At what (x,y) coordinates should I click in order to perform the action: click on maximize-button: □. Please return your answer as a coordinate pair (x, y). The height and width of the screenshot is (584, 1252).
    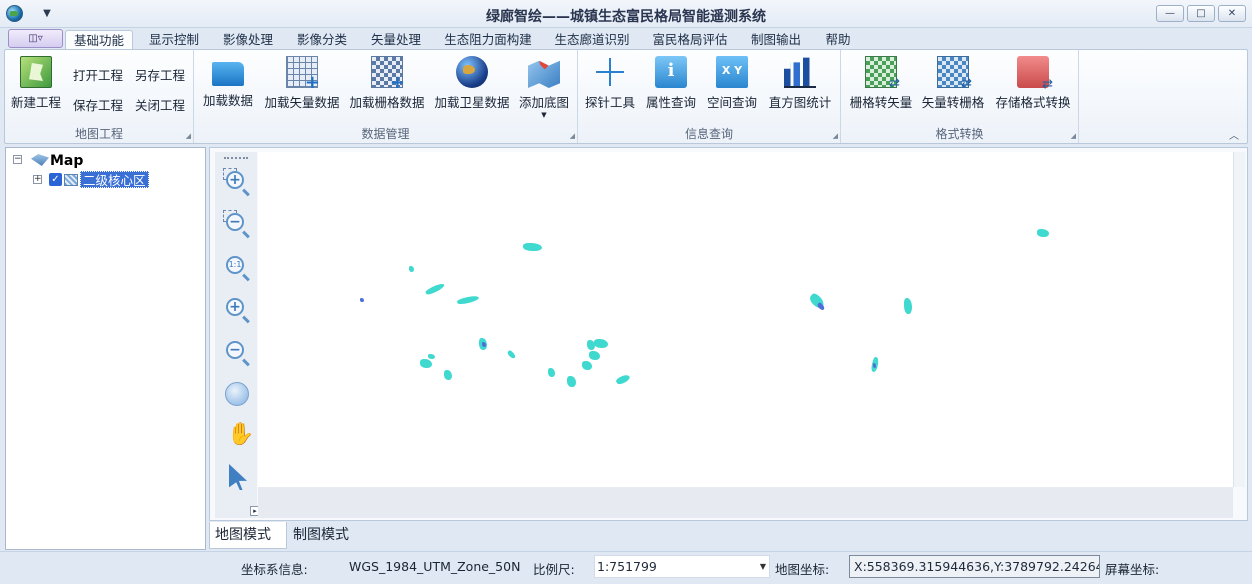
    Looking at the image, I should click on (1201, 13).